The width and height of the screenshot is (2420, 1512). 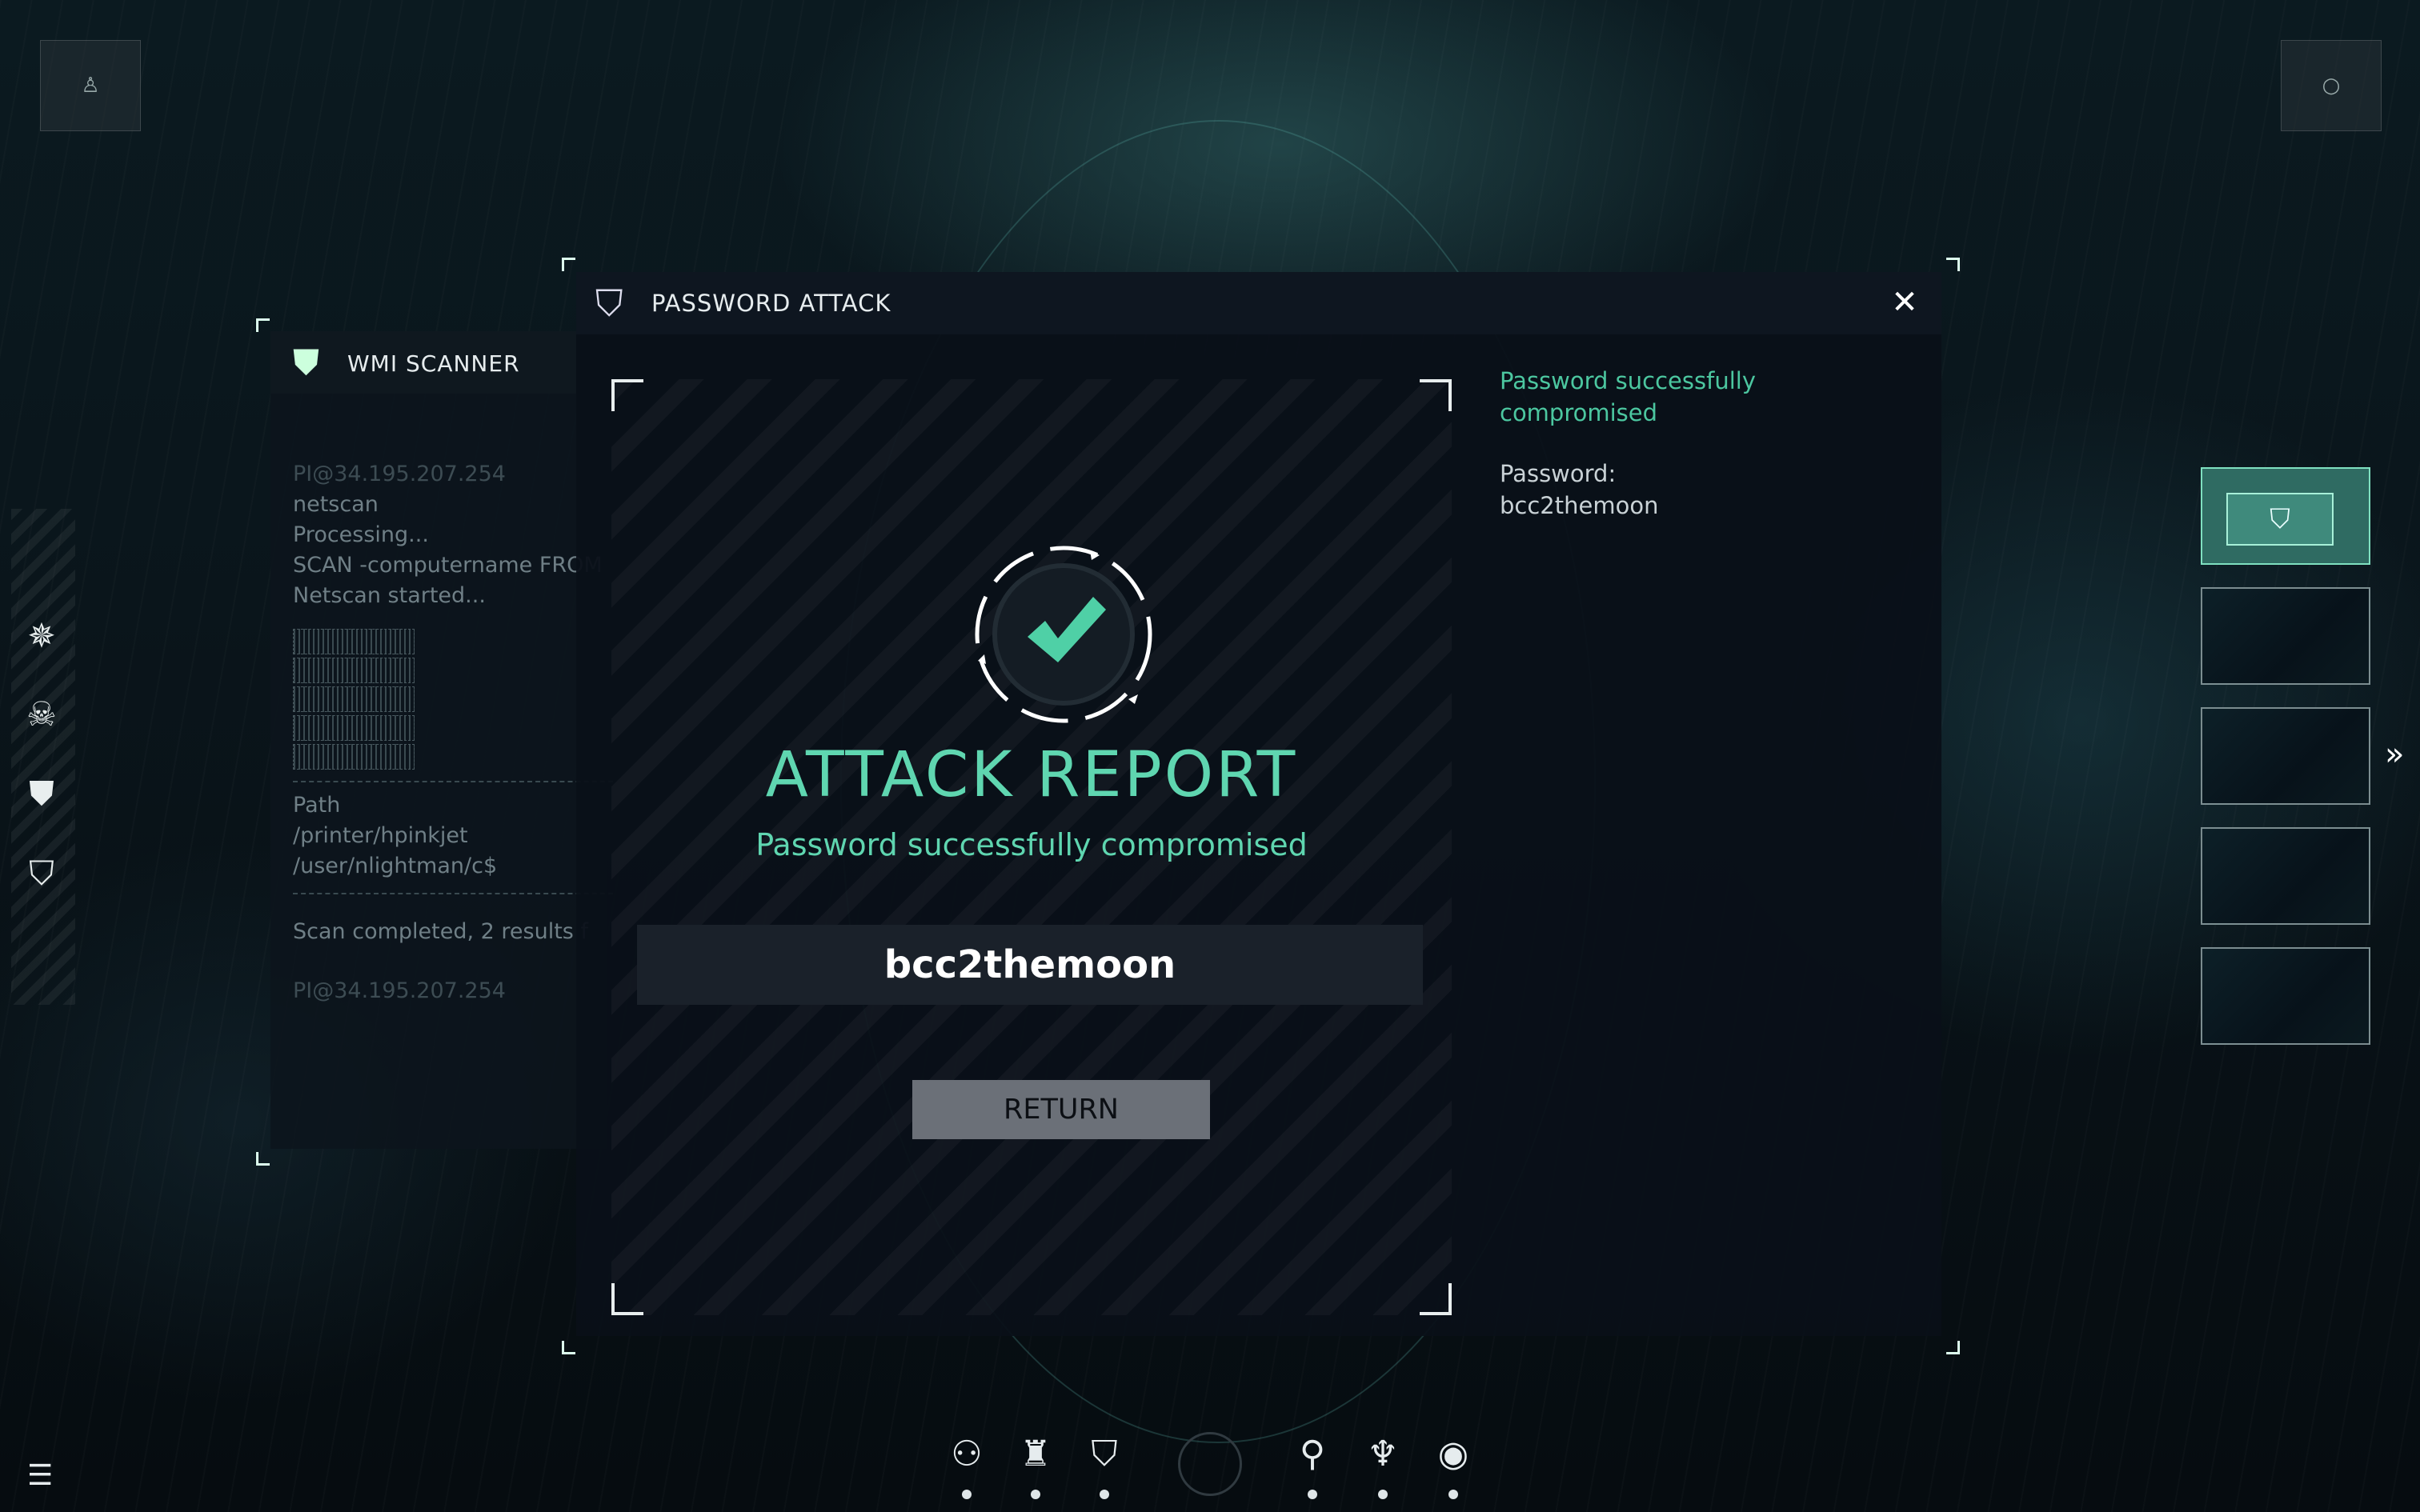 I want to click on rank-badge-icon: ⛊, so click(x=306, y=362).